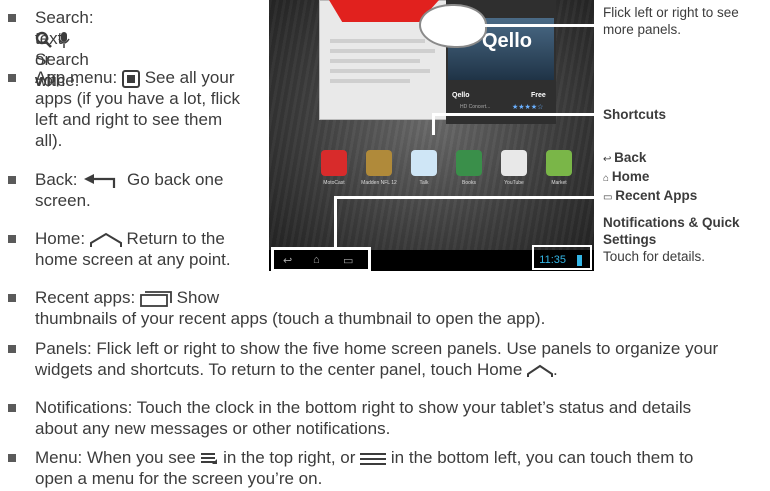 This screenshot has width=770, height=491. What do you see at coordinates (607, 178) in the screenshot?
I see `home-small-icon: ⌂` at bounding box center [607, 178].